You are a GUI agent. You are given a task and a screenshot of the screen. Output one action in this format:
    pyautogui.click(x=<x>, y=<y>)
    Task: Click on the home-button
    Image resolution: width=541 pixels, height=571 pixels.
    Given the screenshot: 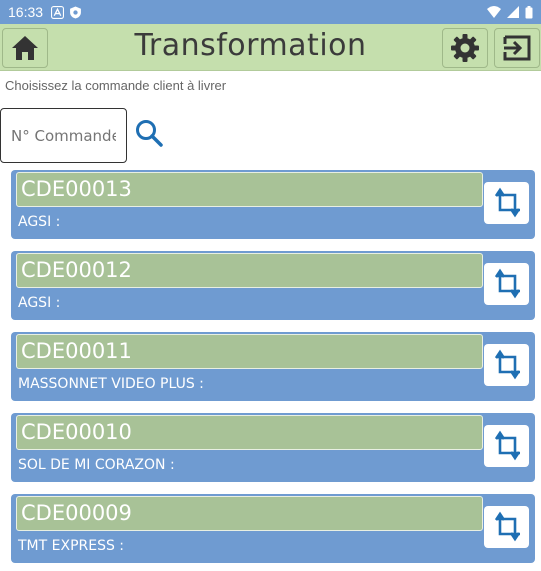 What is the action you would take?
    pyautogui.click(x=25, y=48)
    